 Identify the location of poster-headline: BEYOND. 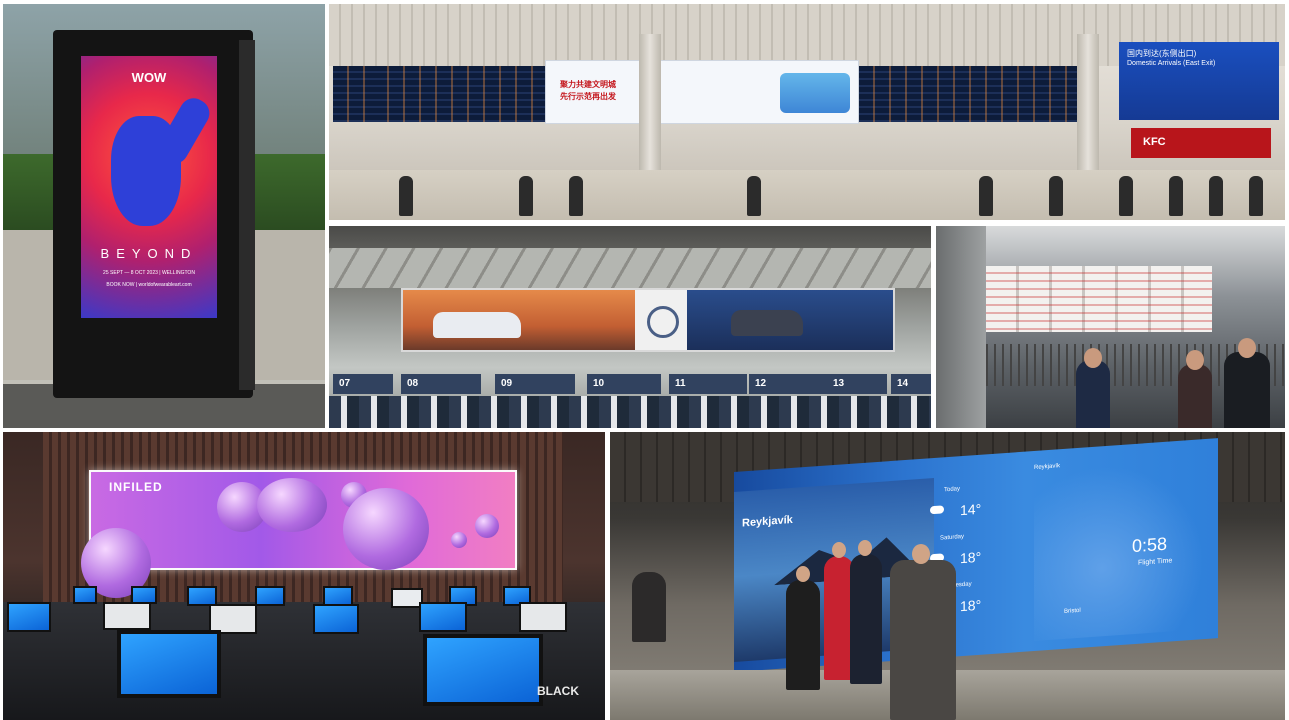
(149, 253).